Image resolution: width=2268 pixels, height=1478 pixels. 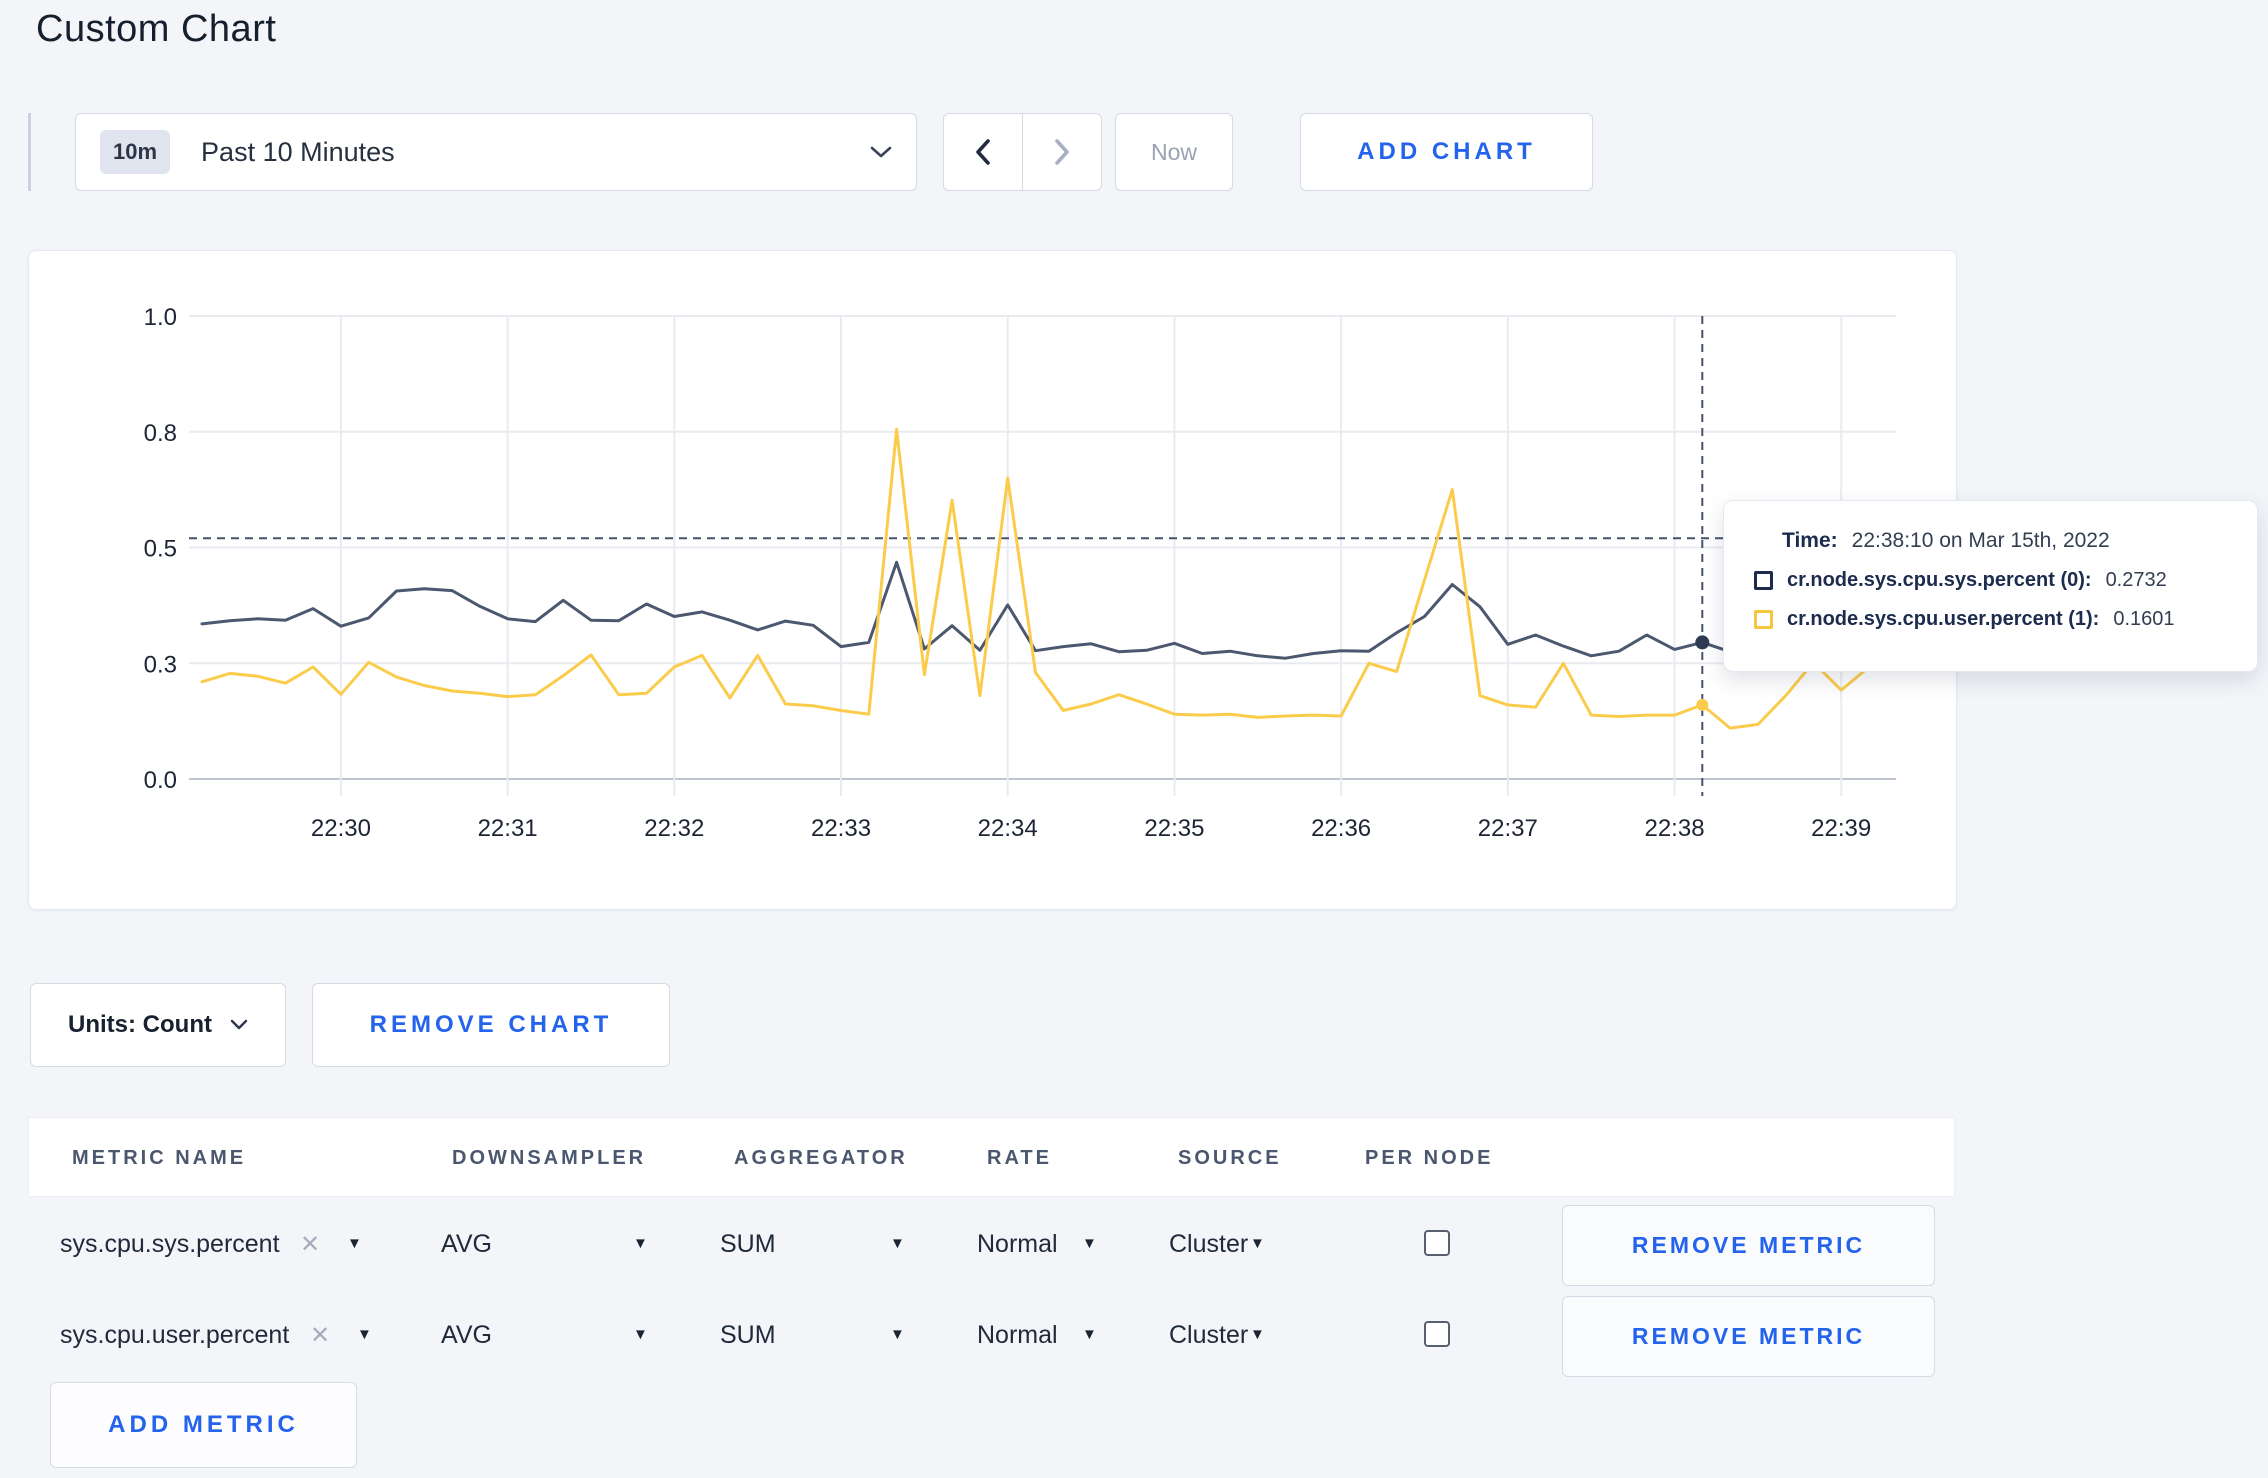 What do you see at coordinates (1674, 828) in the screenshot?
I see `svg-text: 22:38` at bounding box center [1674, 828].